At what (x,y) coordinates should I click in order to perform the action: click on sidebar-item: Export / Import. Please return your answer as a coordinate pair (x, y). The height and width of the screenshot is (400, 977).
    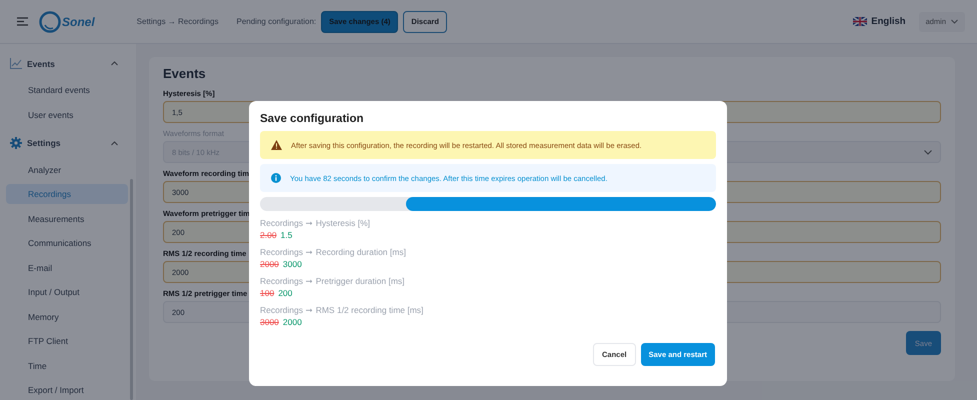
    Looking at the image, I should click on (67, 390).